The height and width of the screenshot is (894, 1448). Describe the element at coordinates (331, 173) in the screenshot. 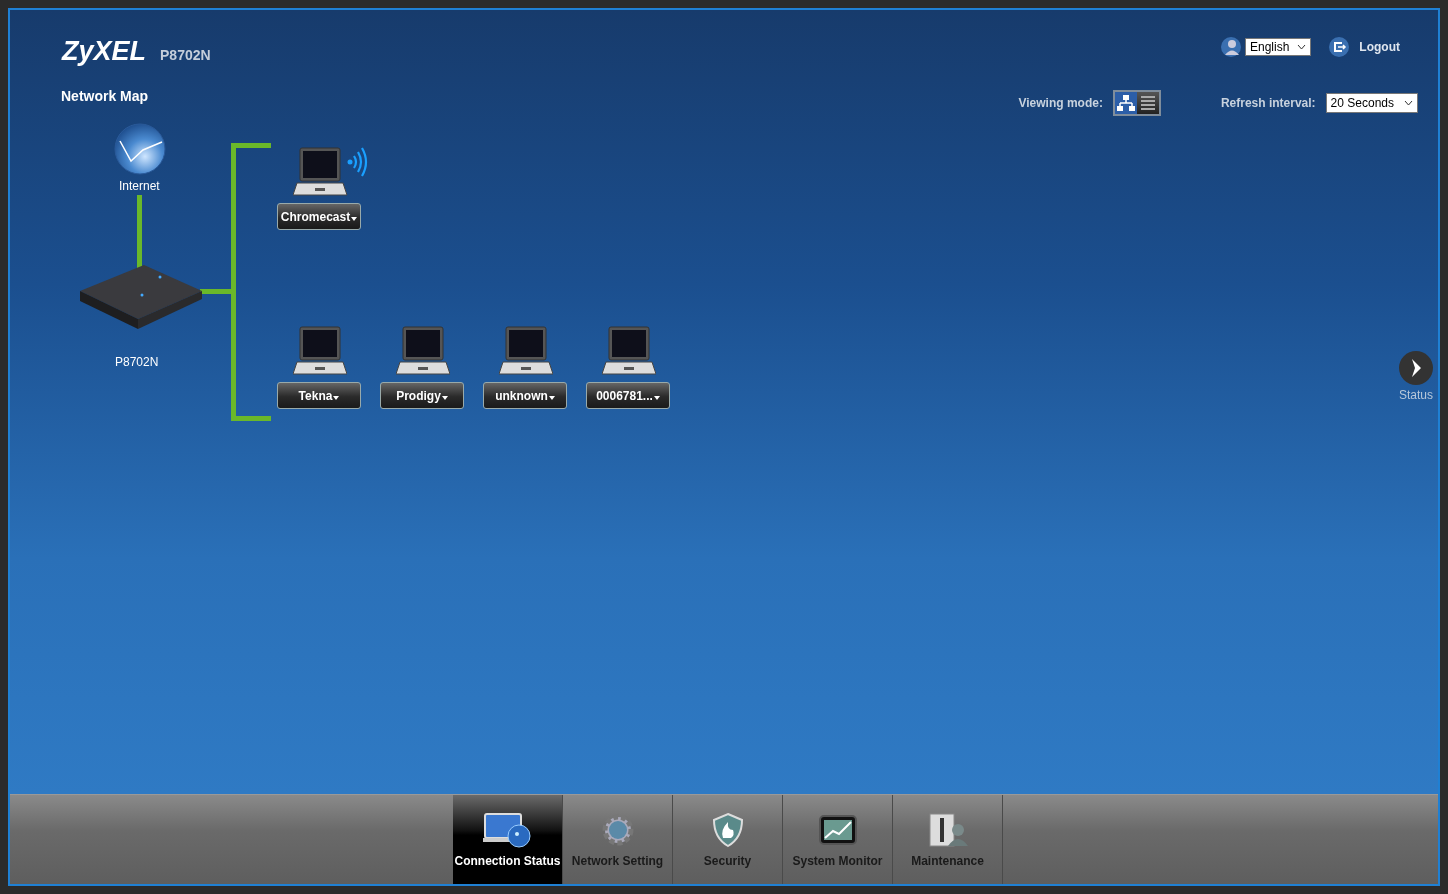

I see `wireless-laptop-icon` at that location.